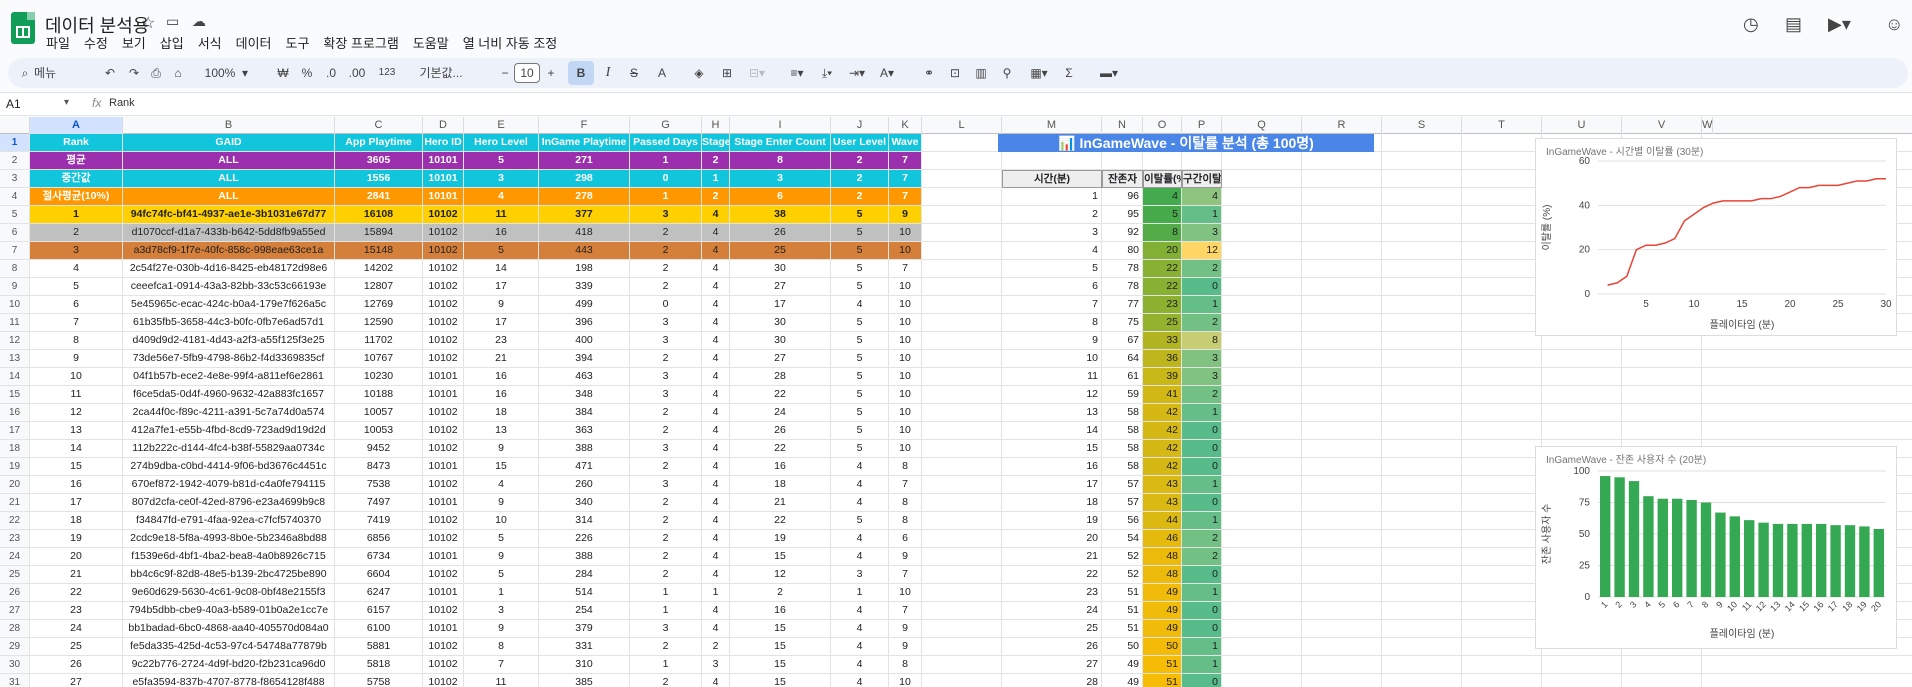 Image resolution: width=1912 pixels, height=687 pixels. Describe the element at coordinates (1122, 125) in the screenshot. I see `column-header-N: N` at that location.